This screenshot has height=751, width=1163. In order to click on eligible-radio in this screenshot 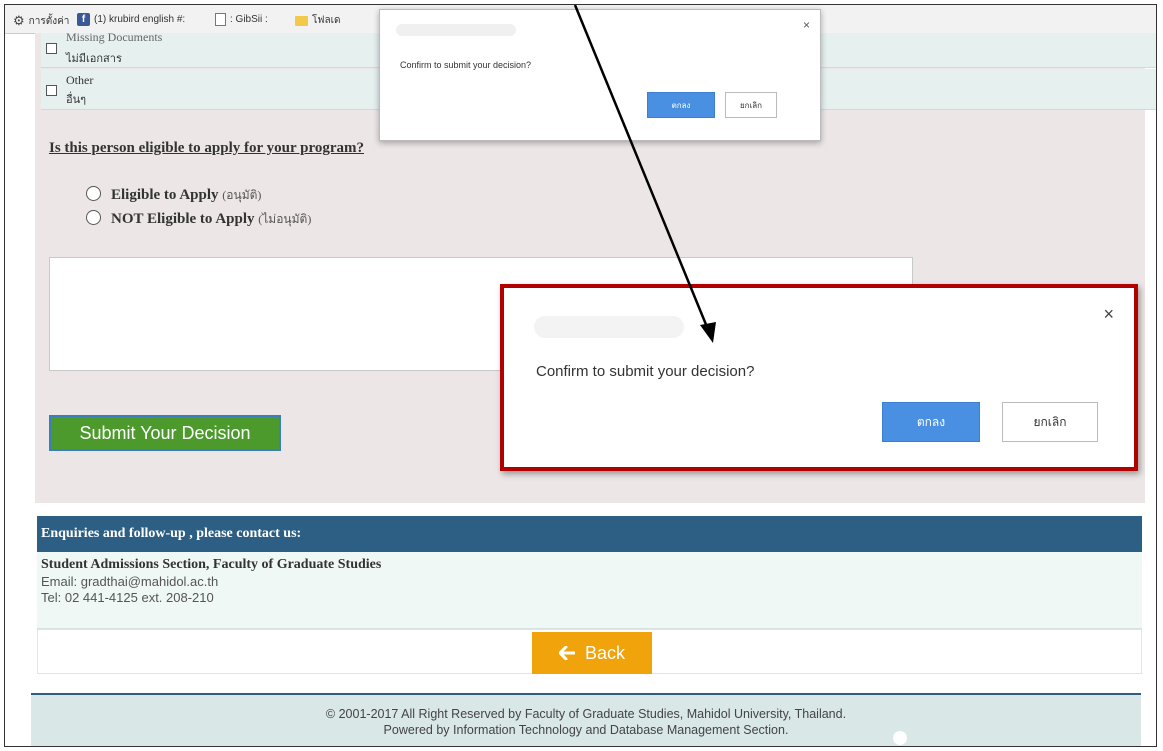, I will do `click(93, 193)`.